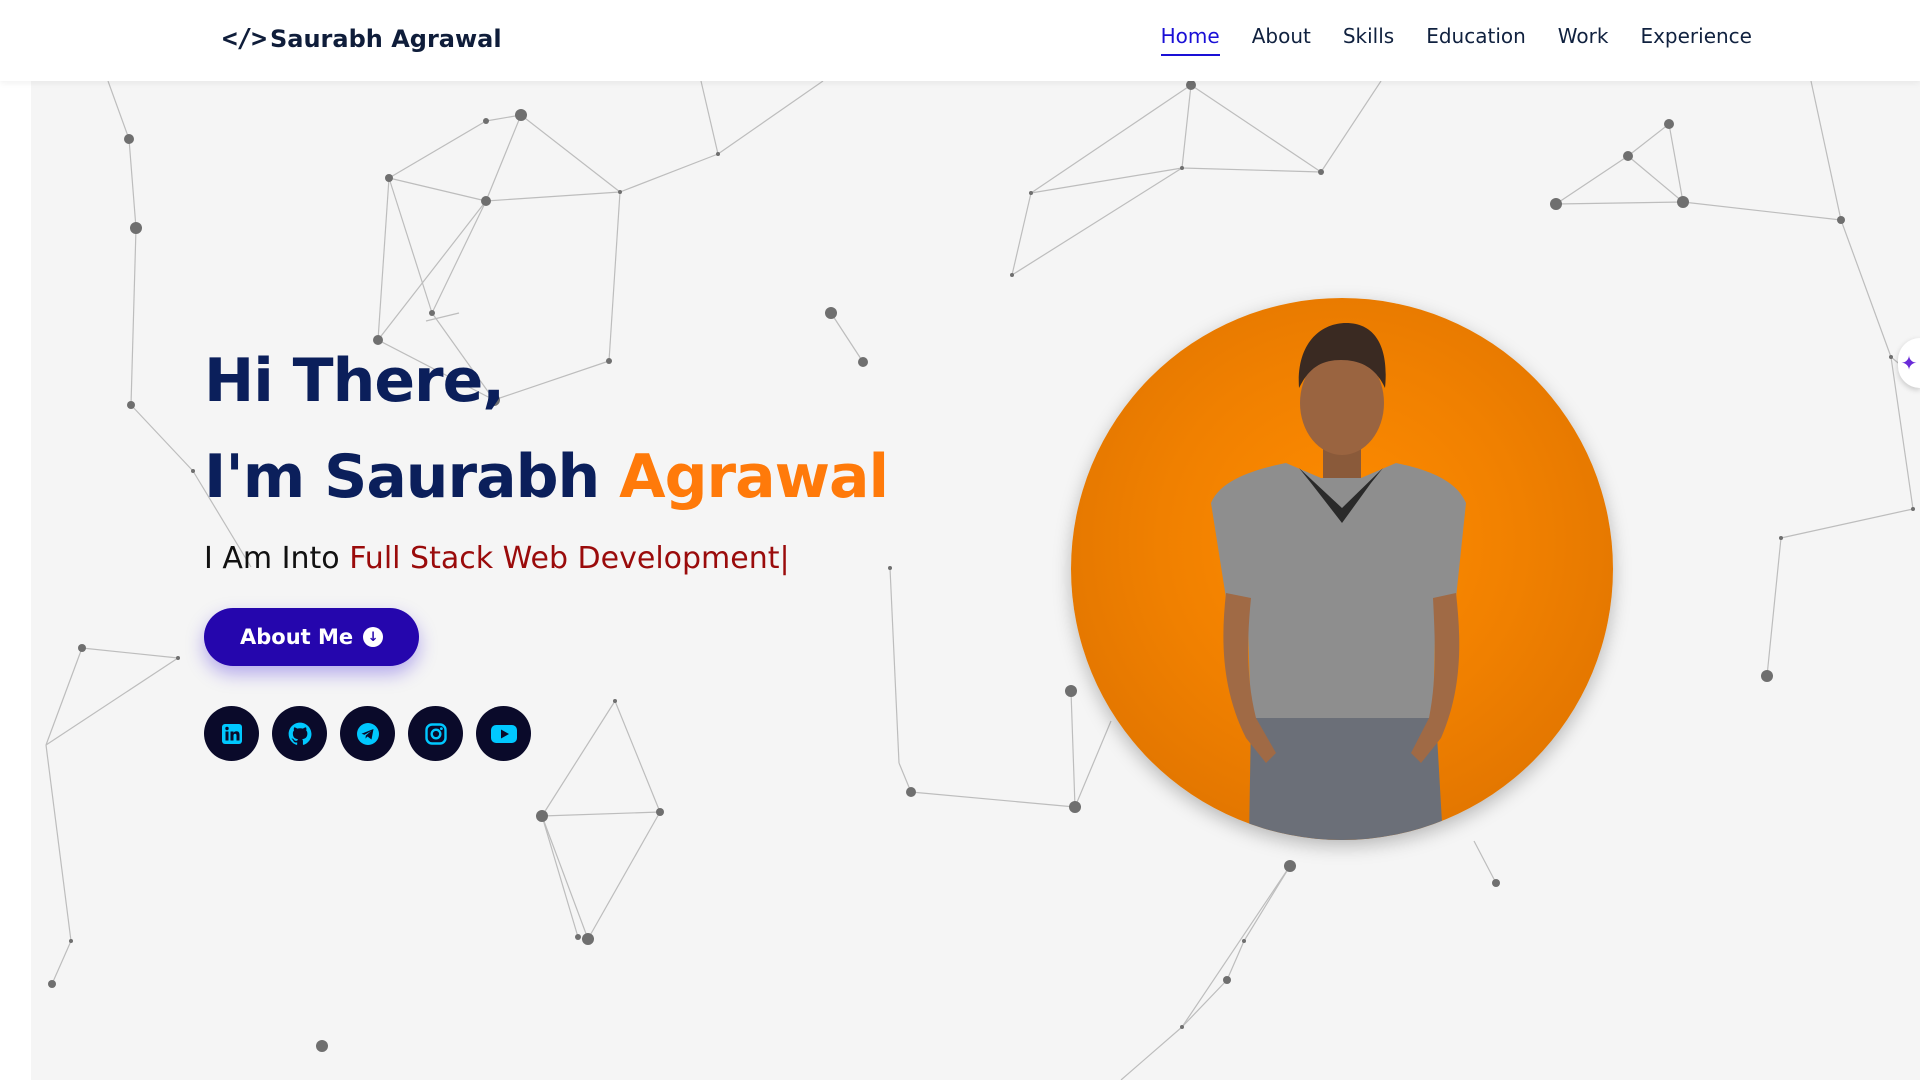 This screenshot has width=1920, height=1080. I want to click on nav-about: About, so click(1281, 40).